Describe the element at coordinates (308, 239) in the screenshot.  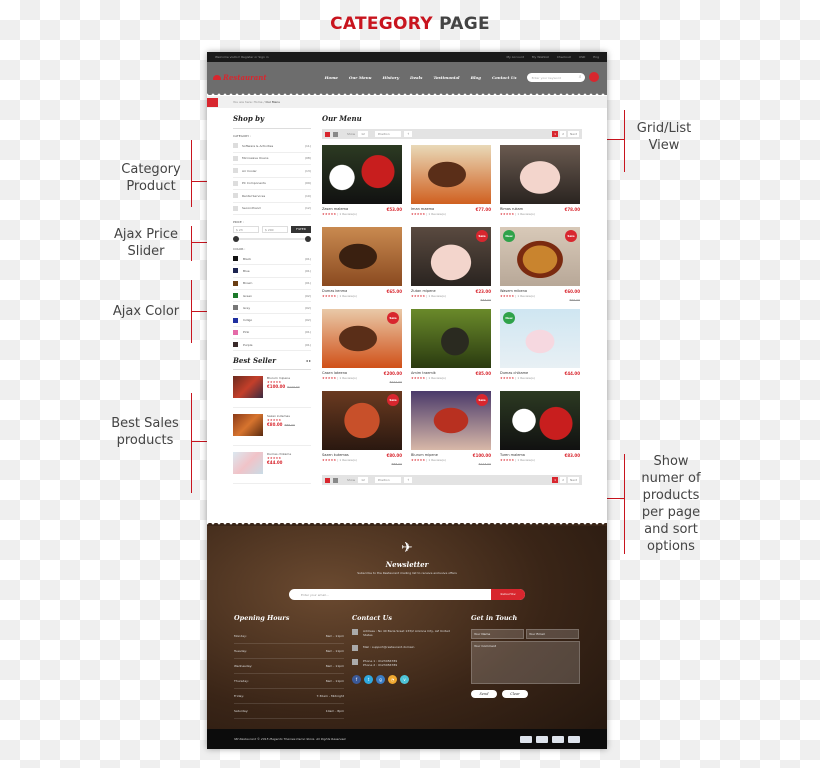
I see `slider-max-handle` at that location.